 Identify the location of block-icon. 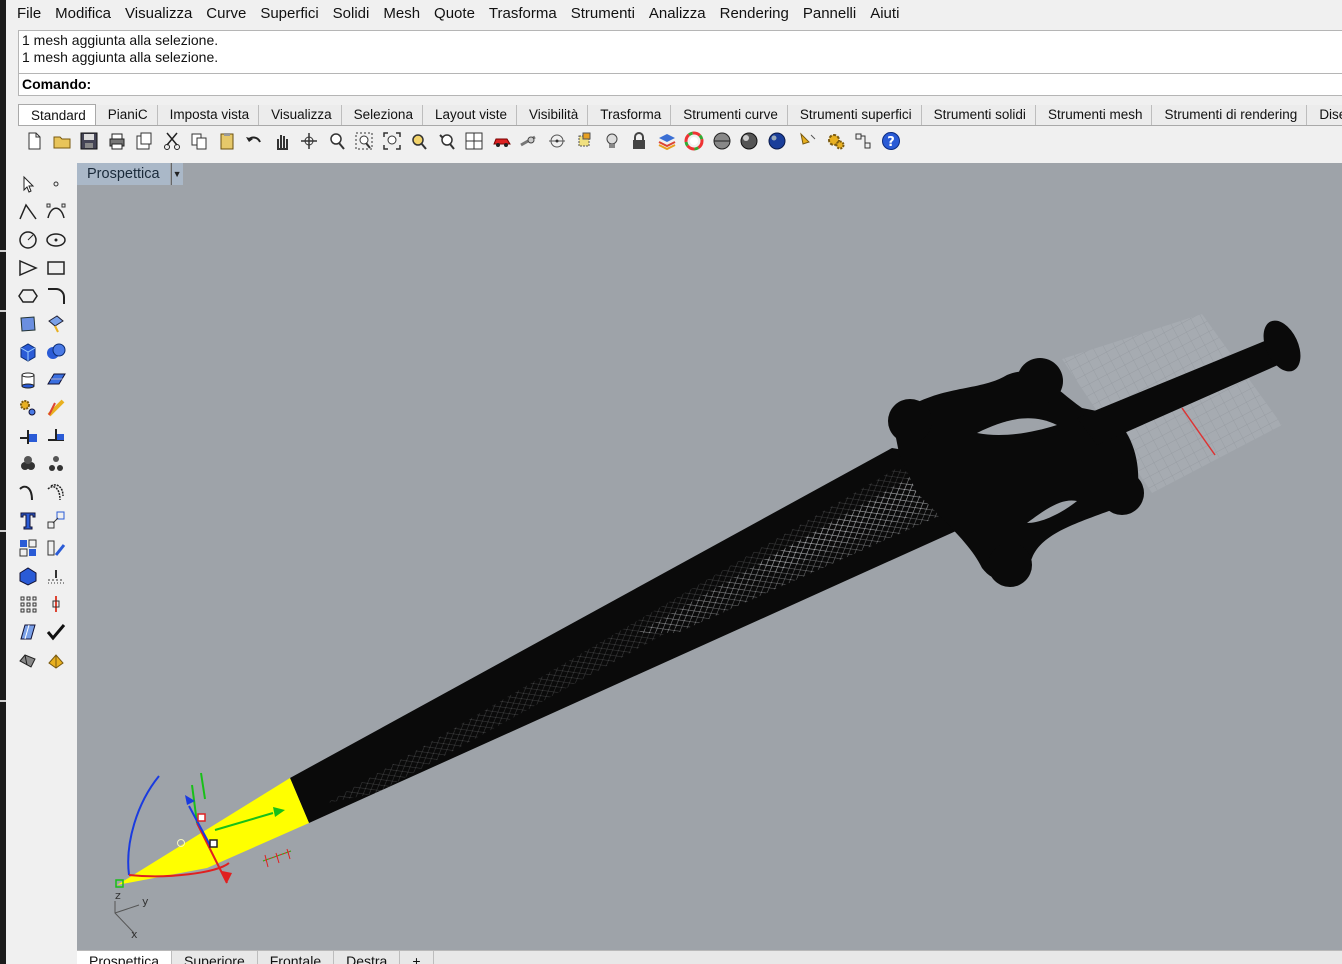
(28, 576).